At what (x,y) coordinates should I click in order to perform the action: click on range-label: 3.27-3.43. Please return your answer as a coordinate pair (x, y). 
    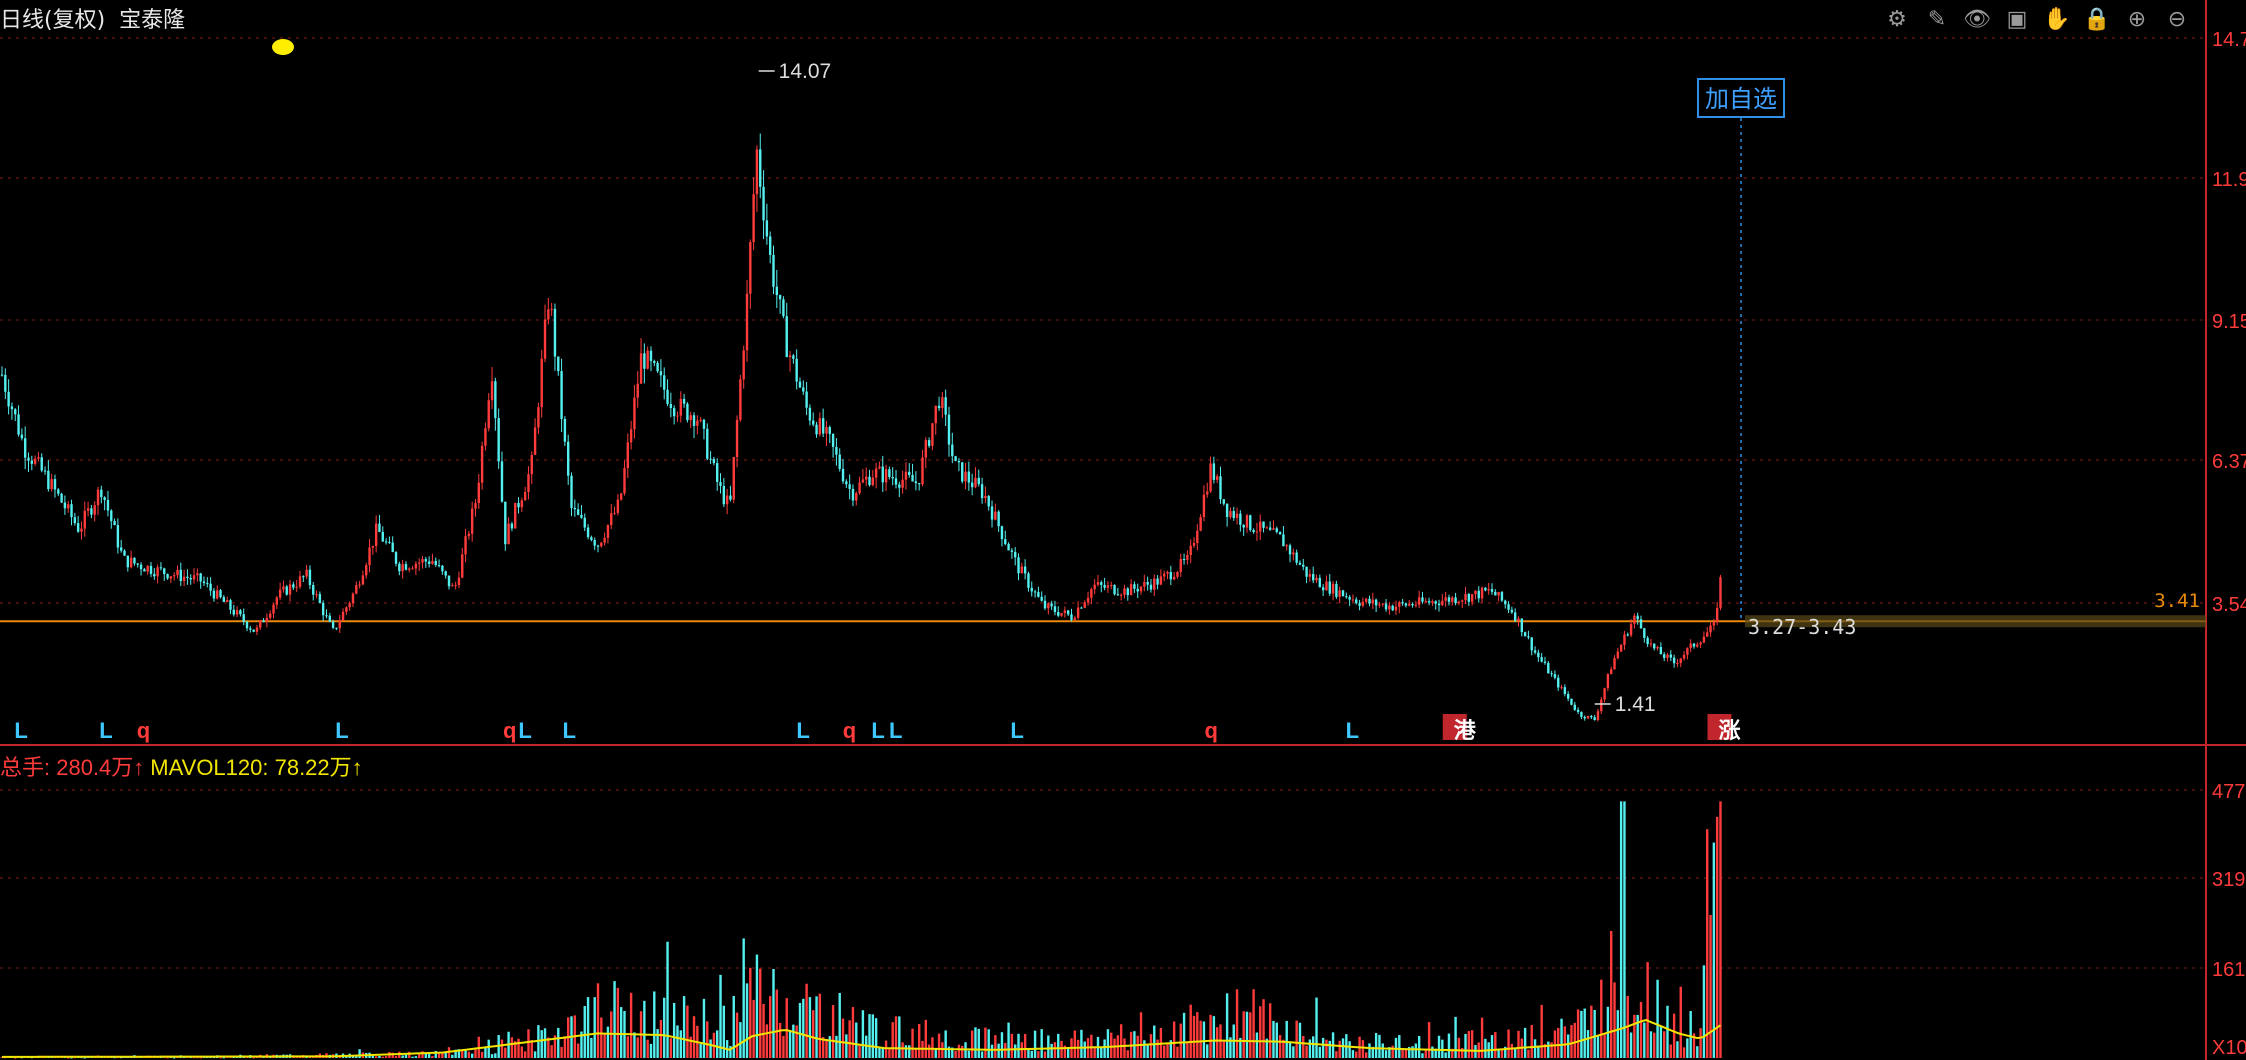
    Looking at the image, I should click on (1802, 627).